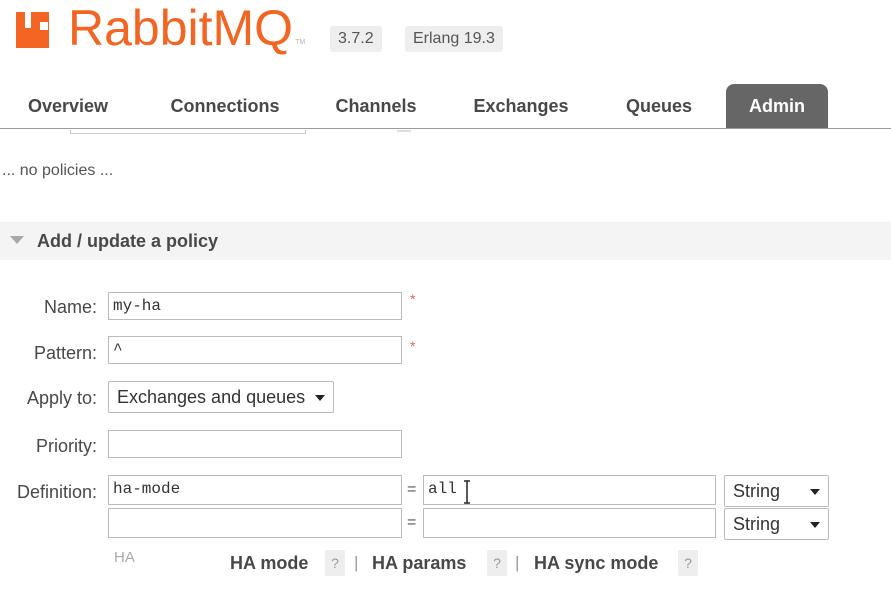  I want to click on apply-to-select: Exchanges and queues, so click(221, 397).